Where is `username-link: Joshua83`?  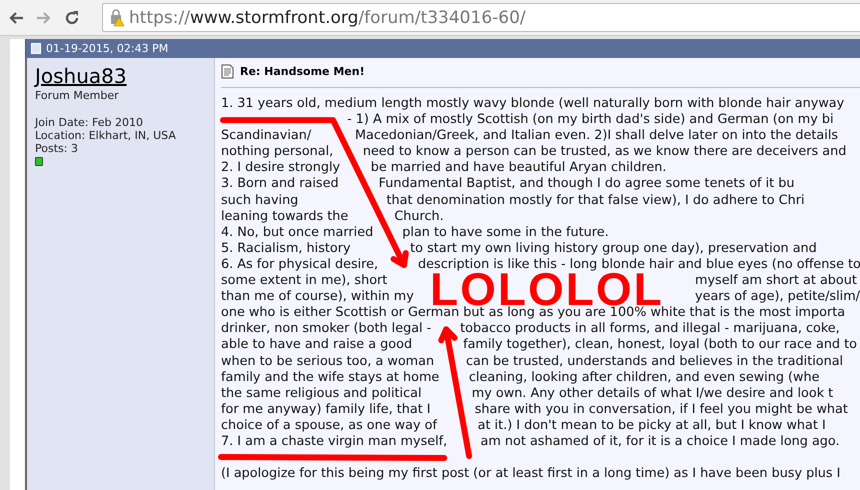 username-link: Joshua83 is located at coordinates (120, 76).